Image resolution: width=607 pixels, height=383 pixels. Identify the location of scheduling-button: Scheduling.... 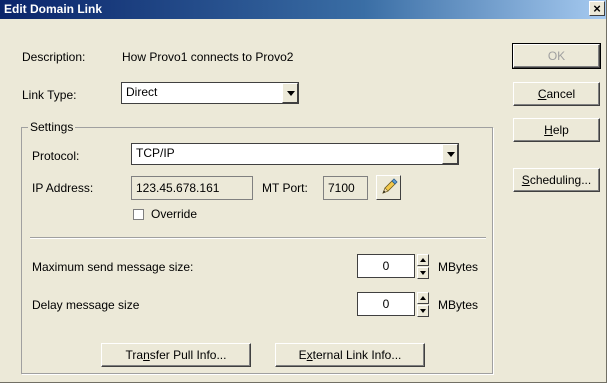
(556, 180).